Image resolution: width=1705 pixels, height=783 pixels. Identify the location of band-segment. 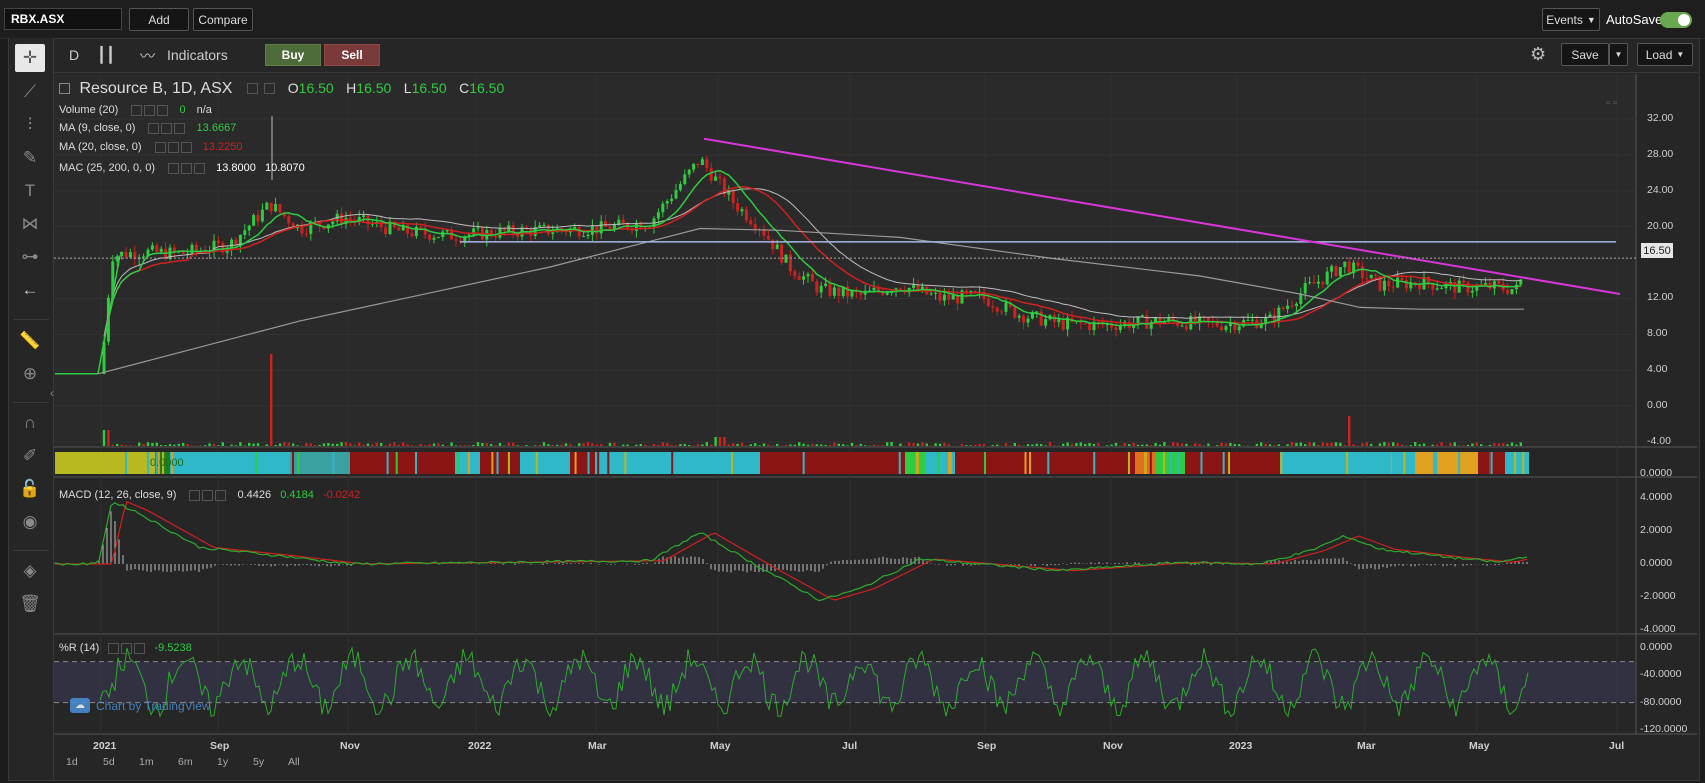
(1517, 463).